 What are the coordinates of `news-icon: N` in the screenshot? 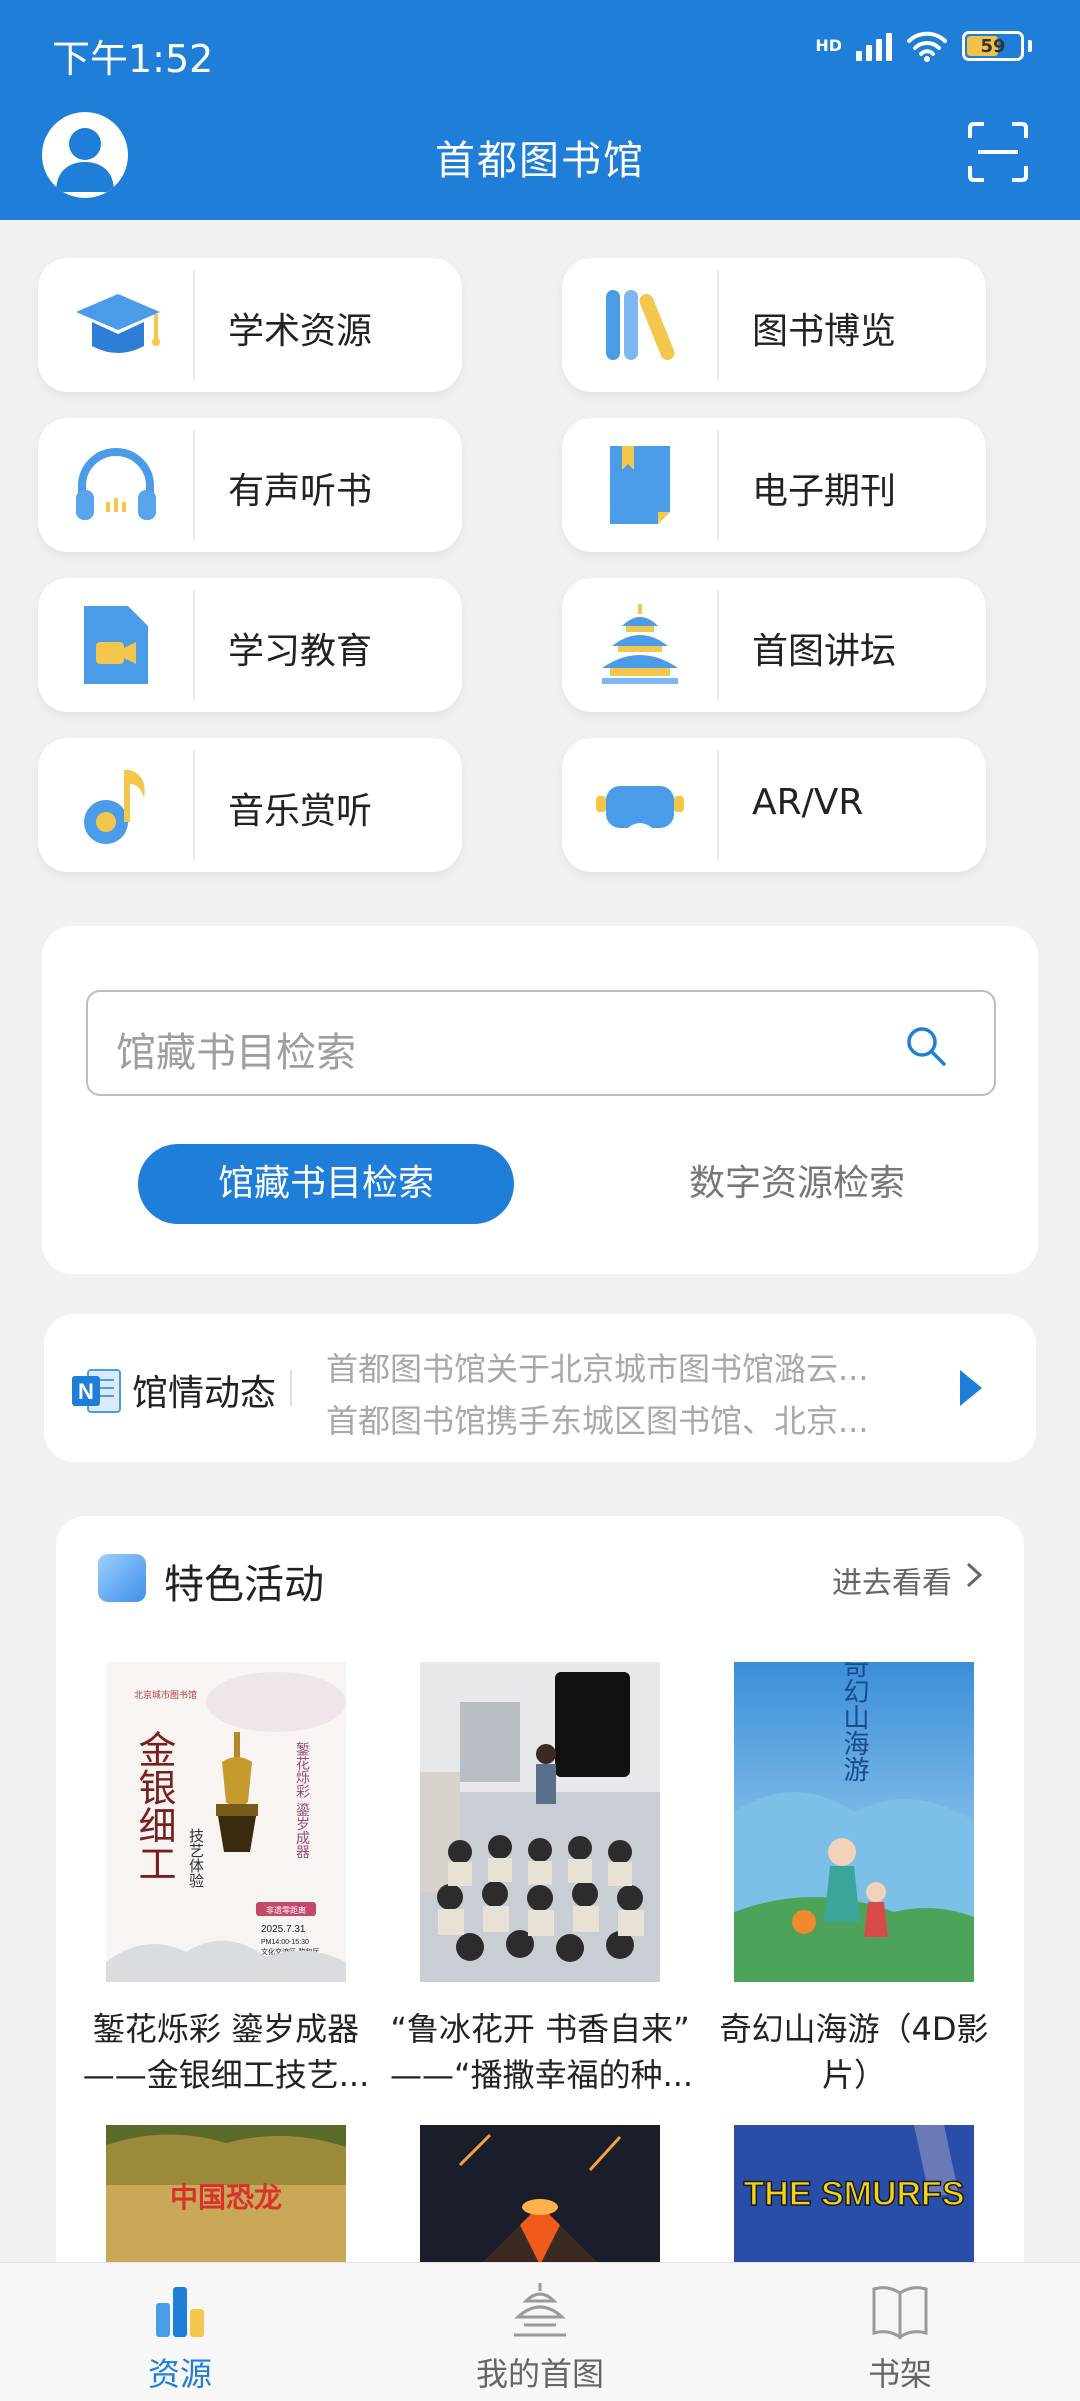 It's located at (96, 1391).